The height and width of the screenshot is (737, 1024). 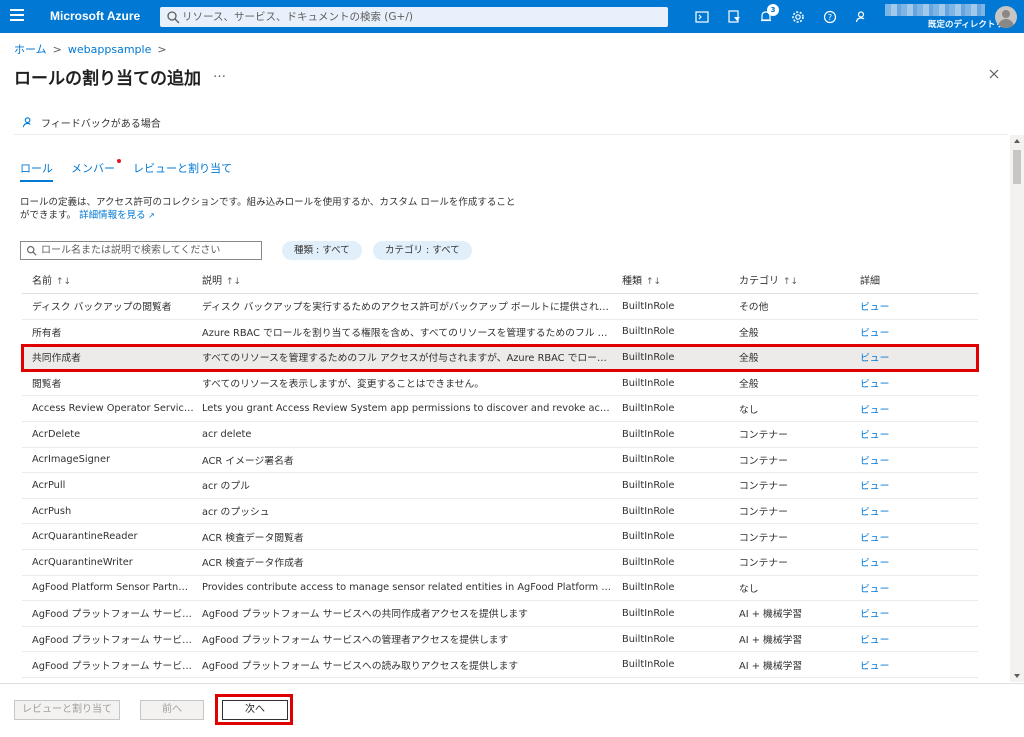 I want to click on type-filter-pill: 種類 : すべて, so click(x=322, y=250).